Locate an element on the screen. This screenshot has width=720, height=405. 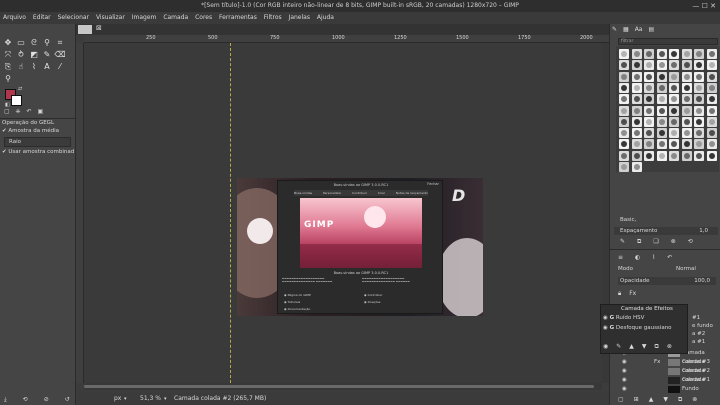
menu-camada: Camada is located at coordinates (175, 18).